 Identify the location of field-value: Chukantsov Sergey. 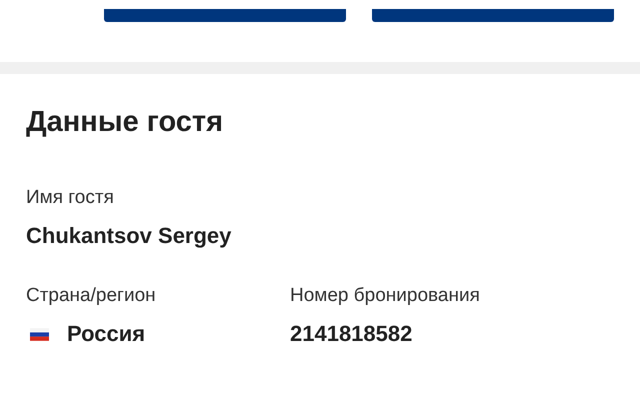
(129, 236).